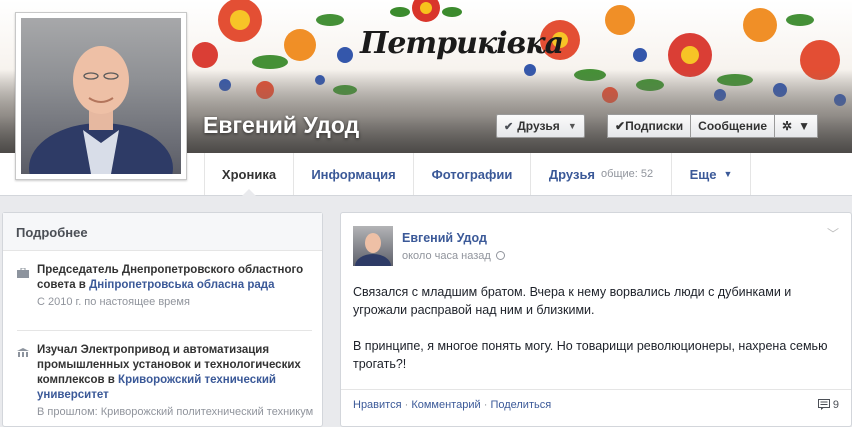  I want to click on tab-label: Хроника, so click(249, 174).